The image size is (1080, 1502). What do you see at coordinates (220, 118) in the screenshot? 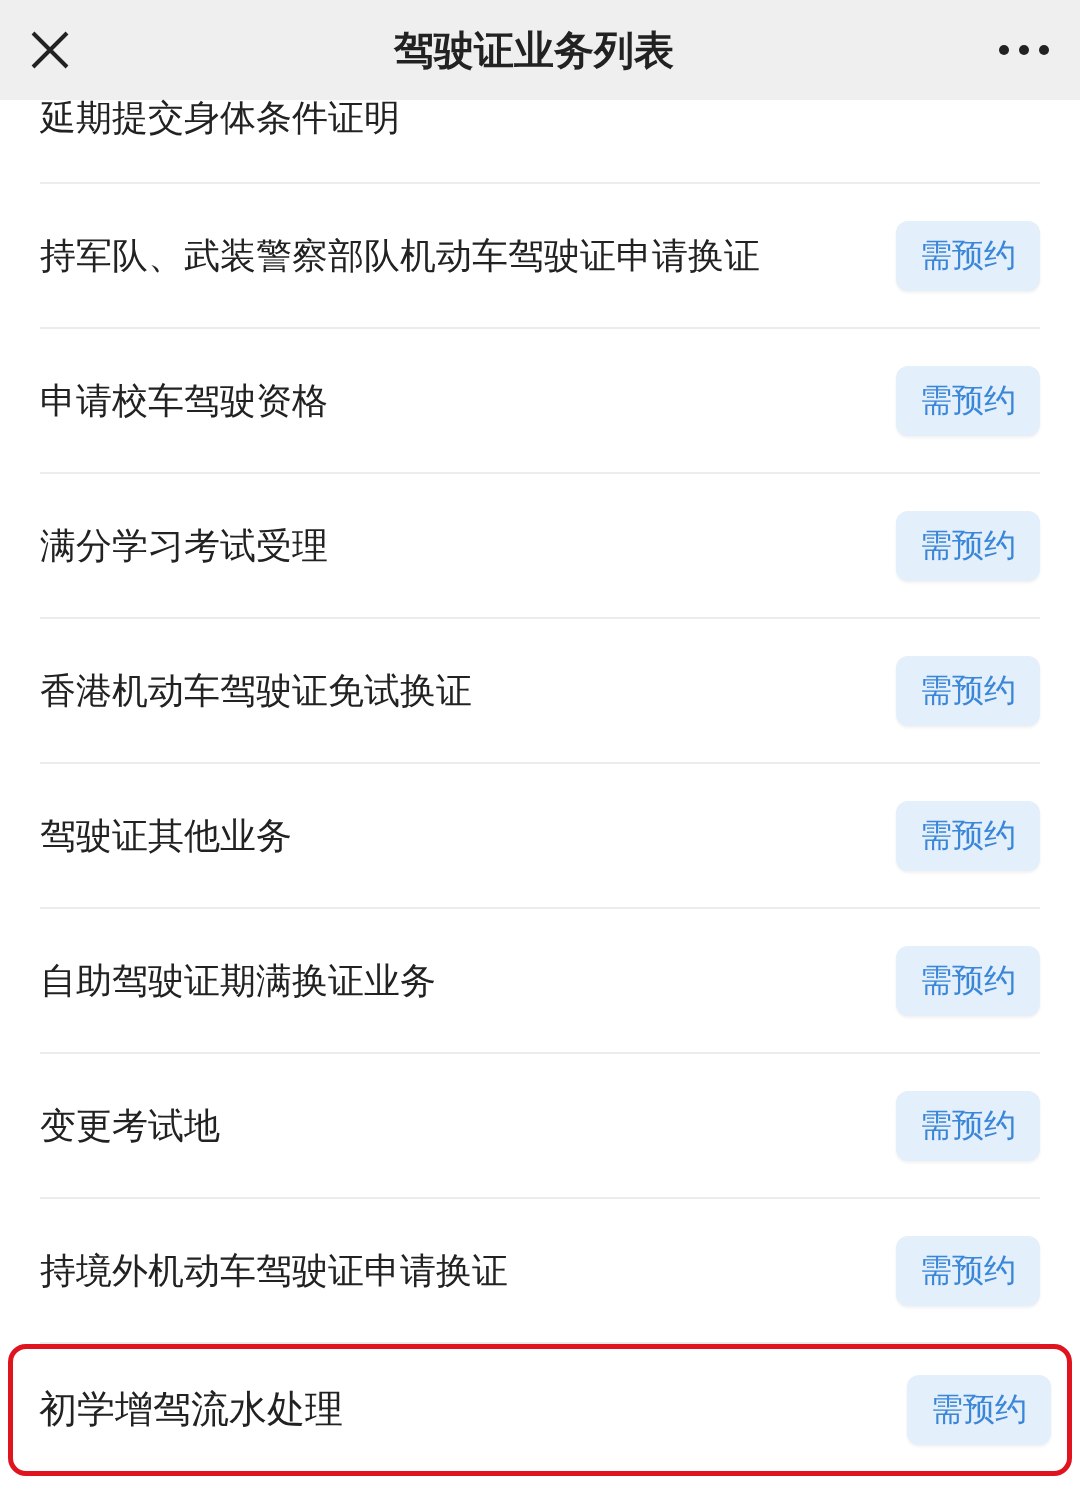
I see `service-name: 延期提交身体条件证明` at bounding box center [220, 118].